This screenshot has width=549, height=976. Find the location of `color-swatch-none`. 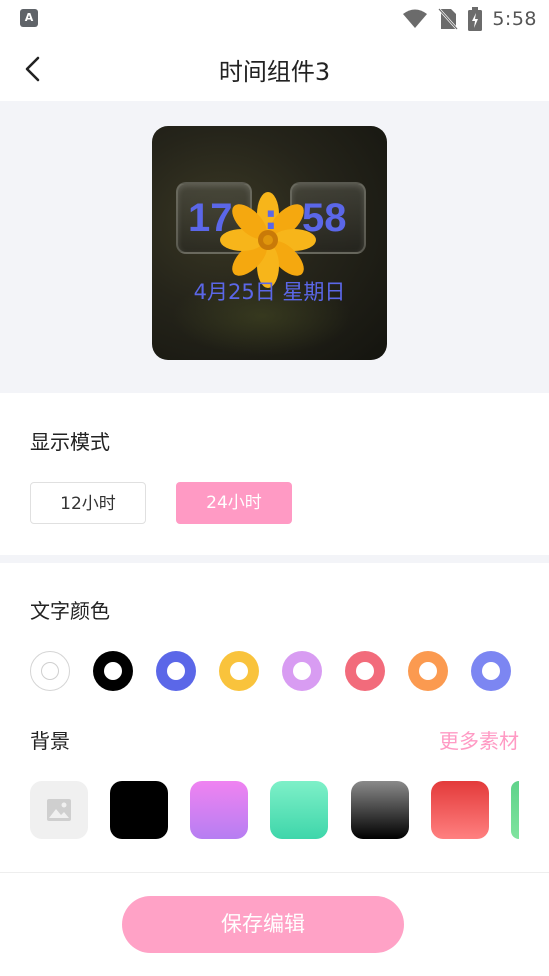

color-swatch-none is located at coordinates (50, 671).